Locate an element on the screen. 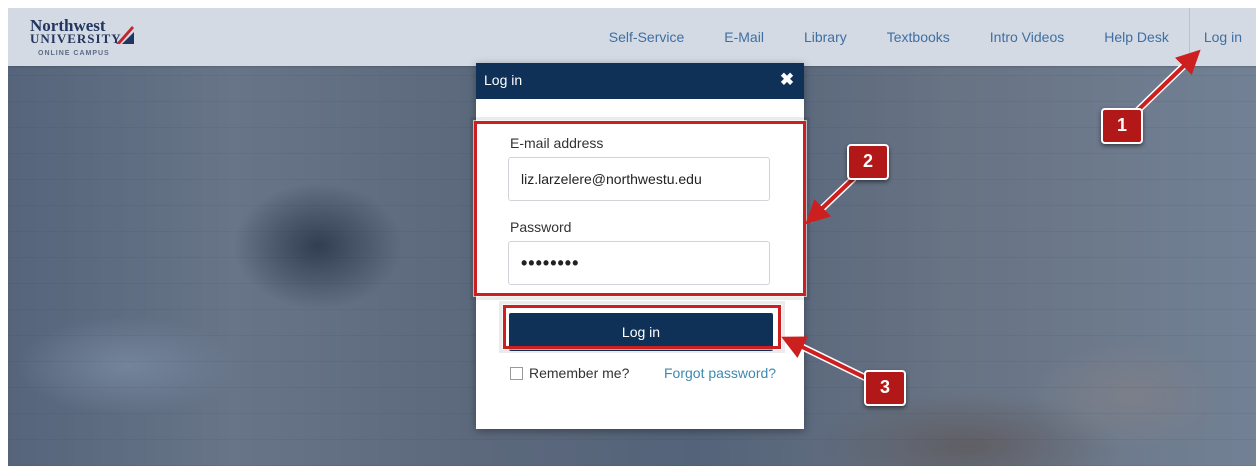 The height and width of the screenshot is (466, 1256). step-badge-3: 3 is located at coordinates (885, 388).